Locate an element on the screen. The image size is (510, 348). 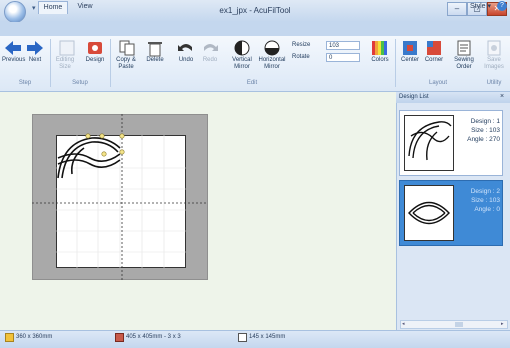
design-button: Design is located at coordinates (95, 51).